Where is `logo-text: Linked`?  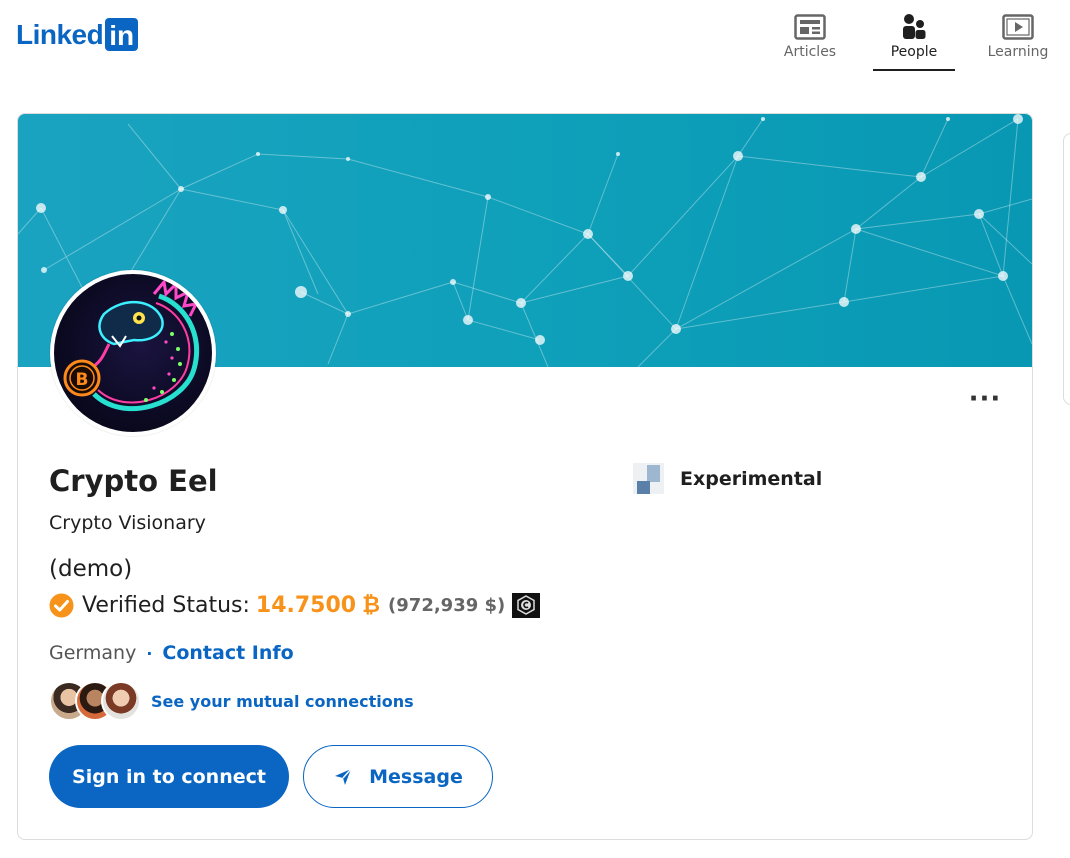 logo-text: Linked is located at coordinates (60, 34).